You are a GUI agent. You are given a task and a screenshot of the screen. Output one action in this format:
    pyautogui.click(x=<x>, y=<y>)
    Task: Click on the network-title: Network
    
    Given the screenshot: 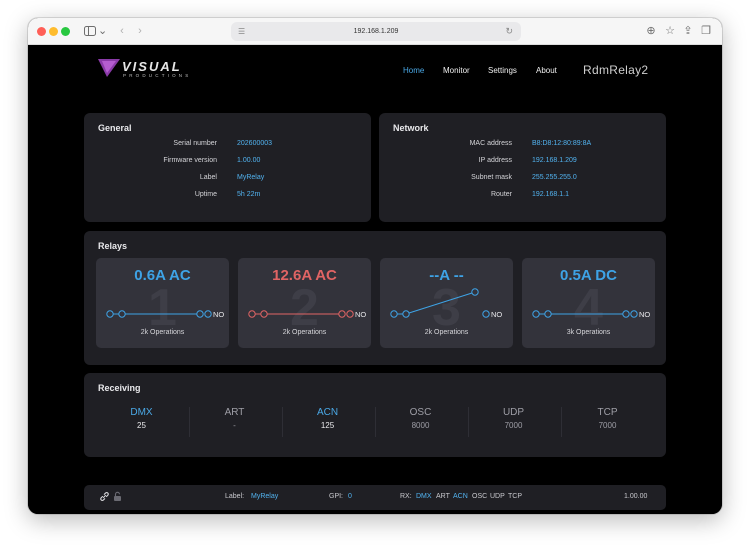 What is the action you would take?
    pyautogui.click(x=411, y=128)
    